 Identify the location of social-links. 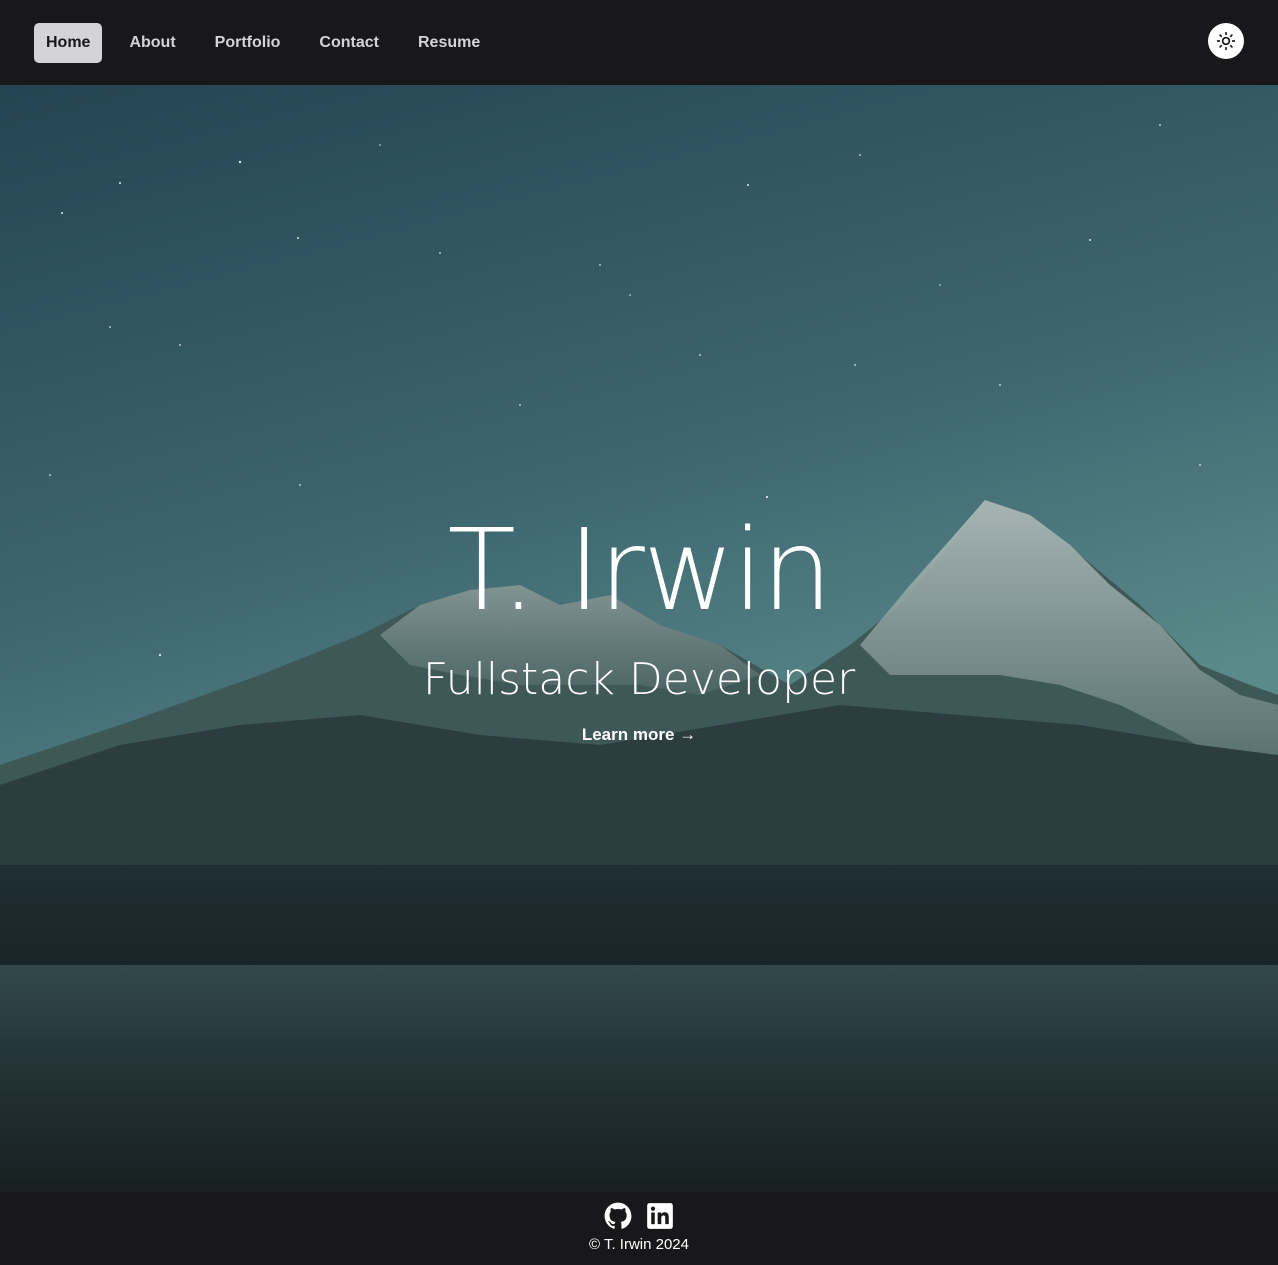
(639, 1216).